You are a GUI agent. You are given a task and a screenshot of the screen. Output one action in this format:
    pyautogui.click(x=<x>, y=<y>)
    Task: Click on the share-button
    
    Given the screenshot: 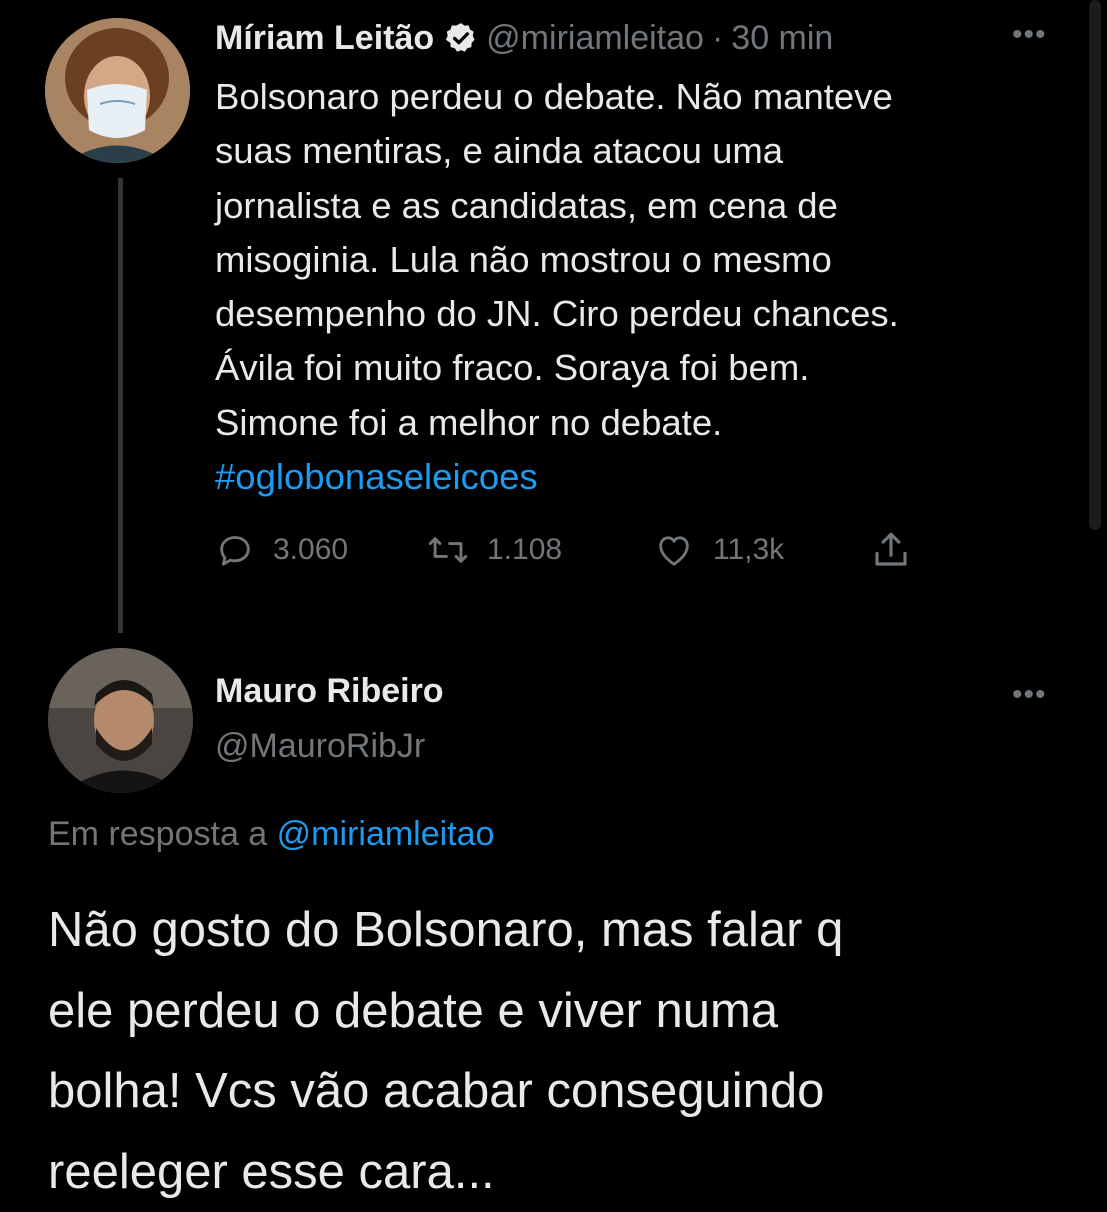 What is the action you would take?
    pyautogui.click(x=891, y=550)
    